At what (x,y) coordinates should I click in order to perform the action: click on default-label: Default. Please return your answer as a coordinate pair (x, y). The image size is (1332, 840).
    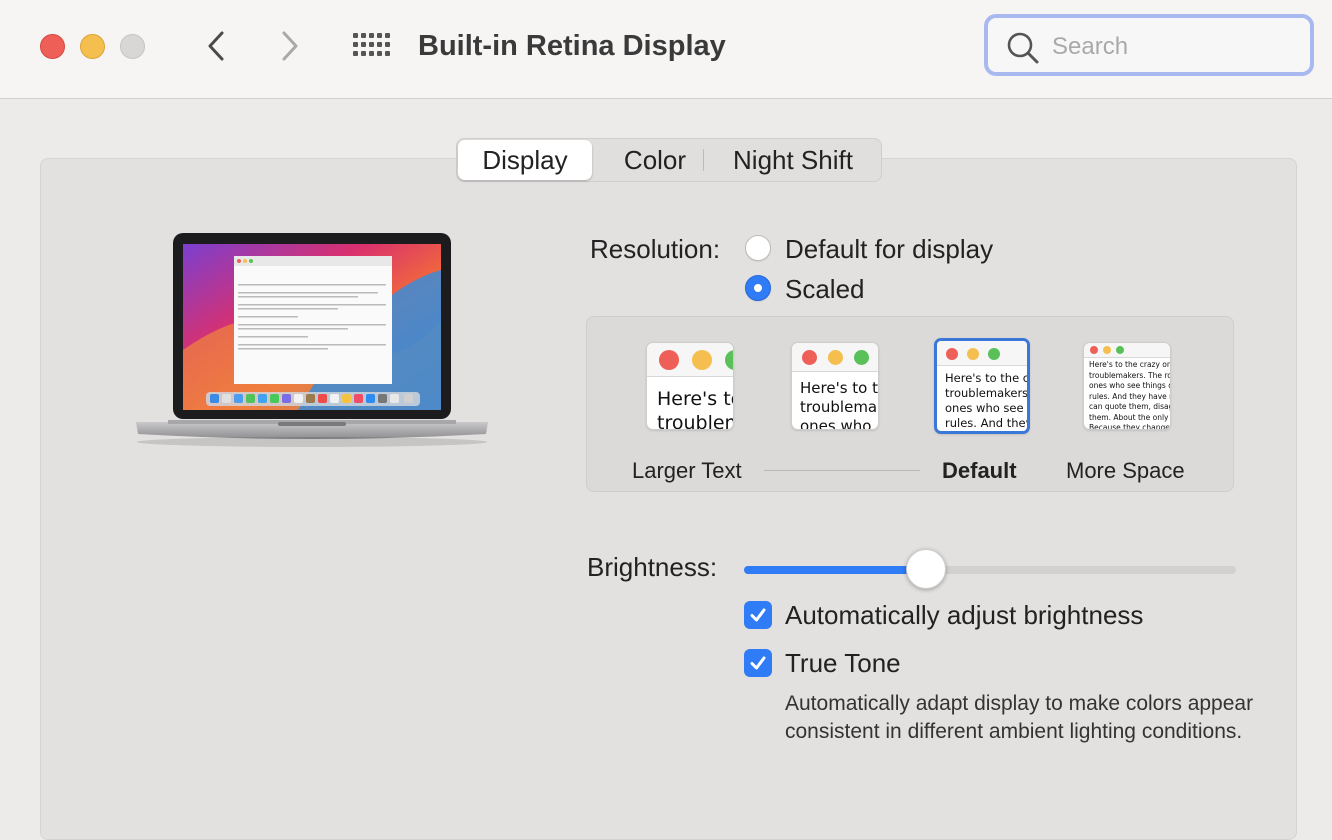
    Looking at the image, I should click on (979, 470).